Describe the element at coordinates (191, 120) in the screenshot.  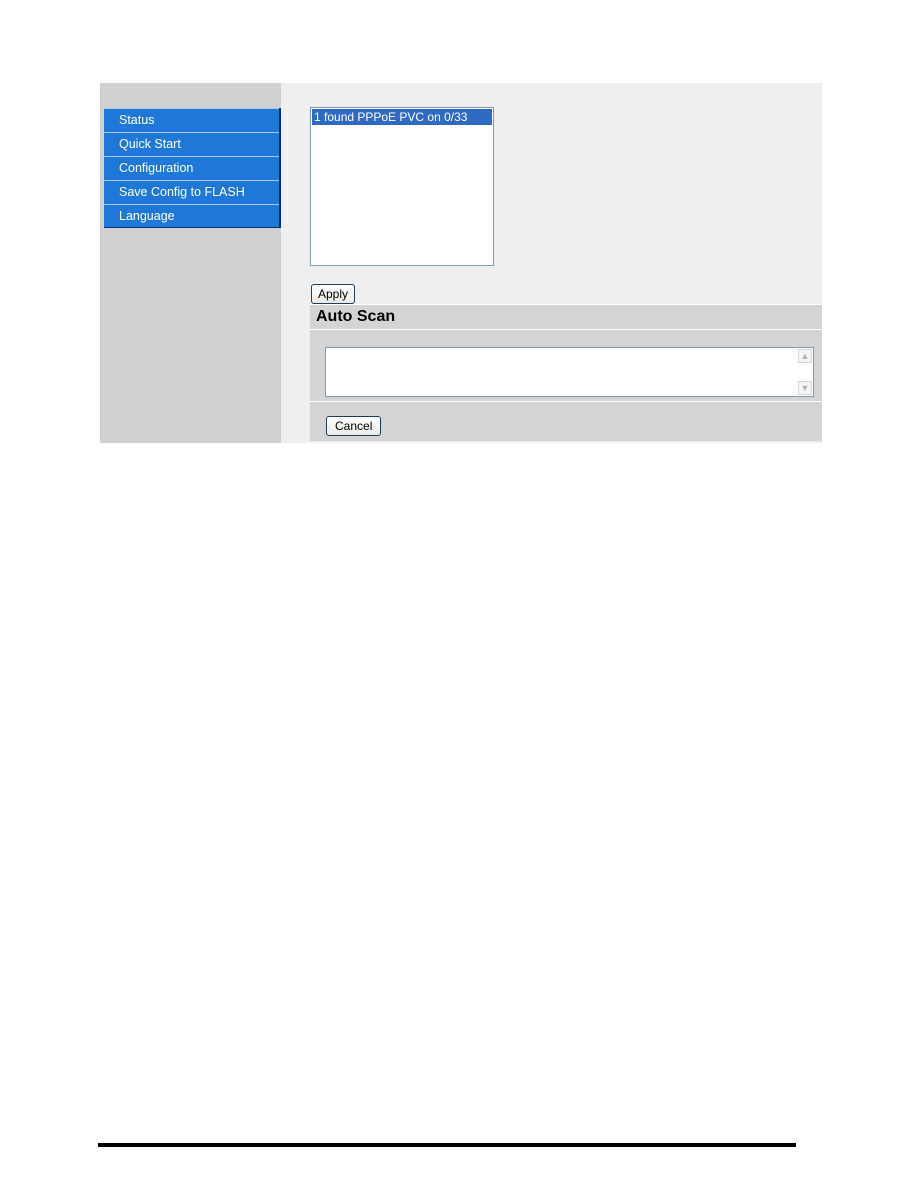
I see `sidebar-item-status: Status` at that location.